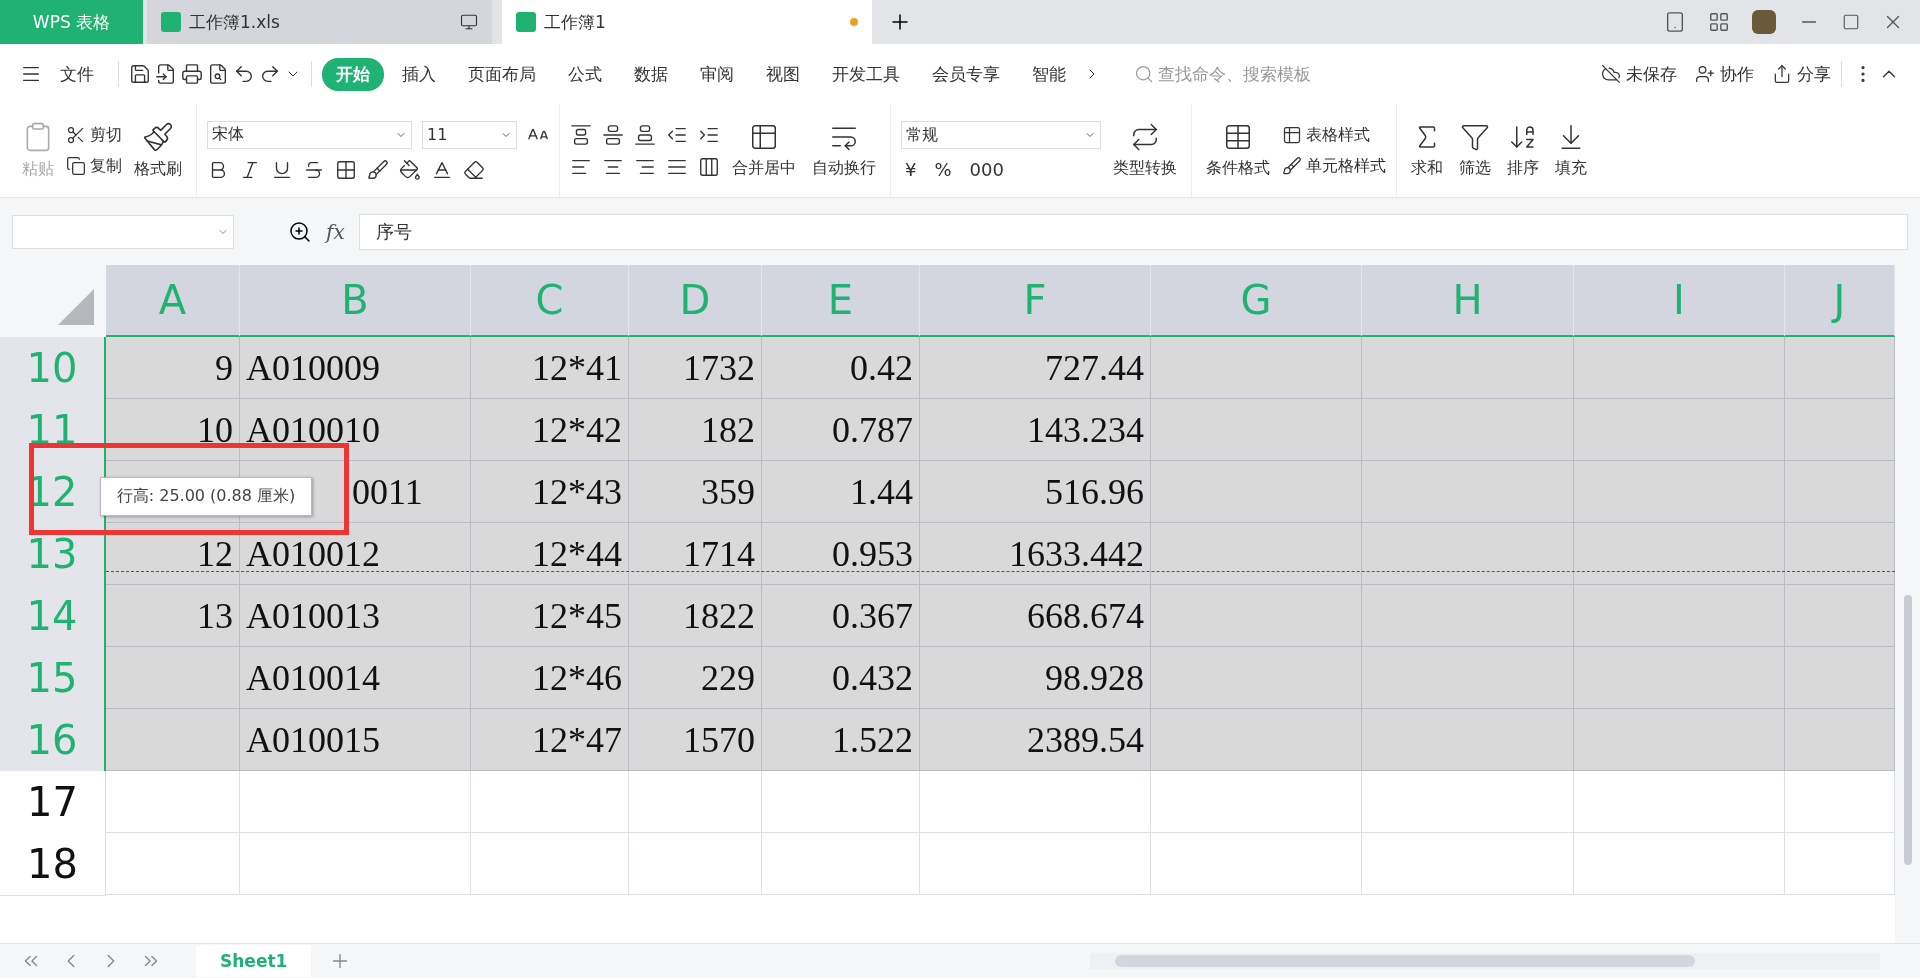  I want to click on tablet-icon, so click(1675, 22).